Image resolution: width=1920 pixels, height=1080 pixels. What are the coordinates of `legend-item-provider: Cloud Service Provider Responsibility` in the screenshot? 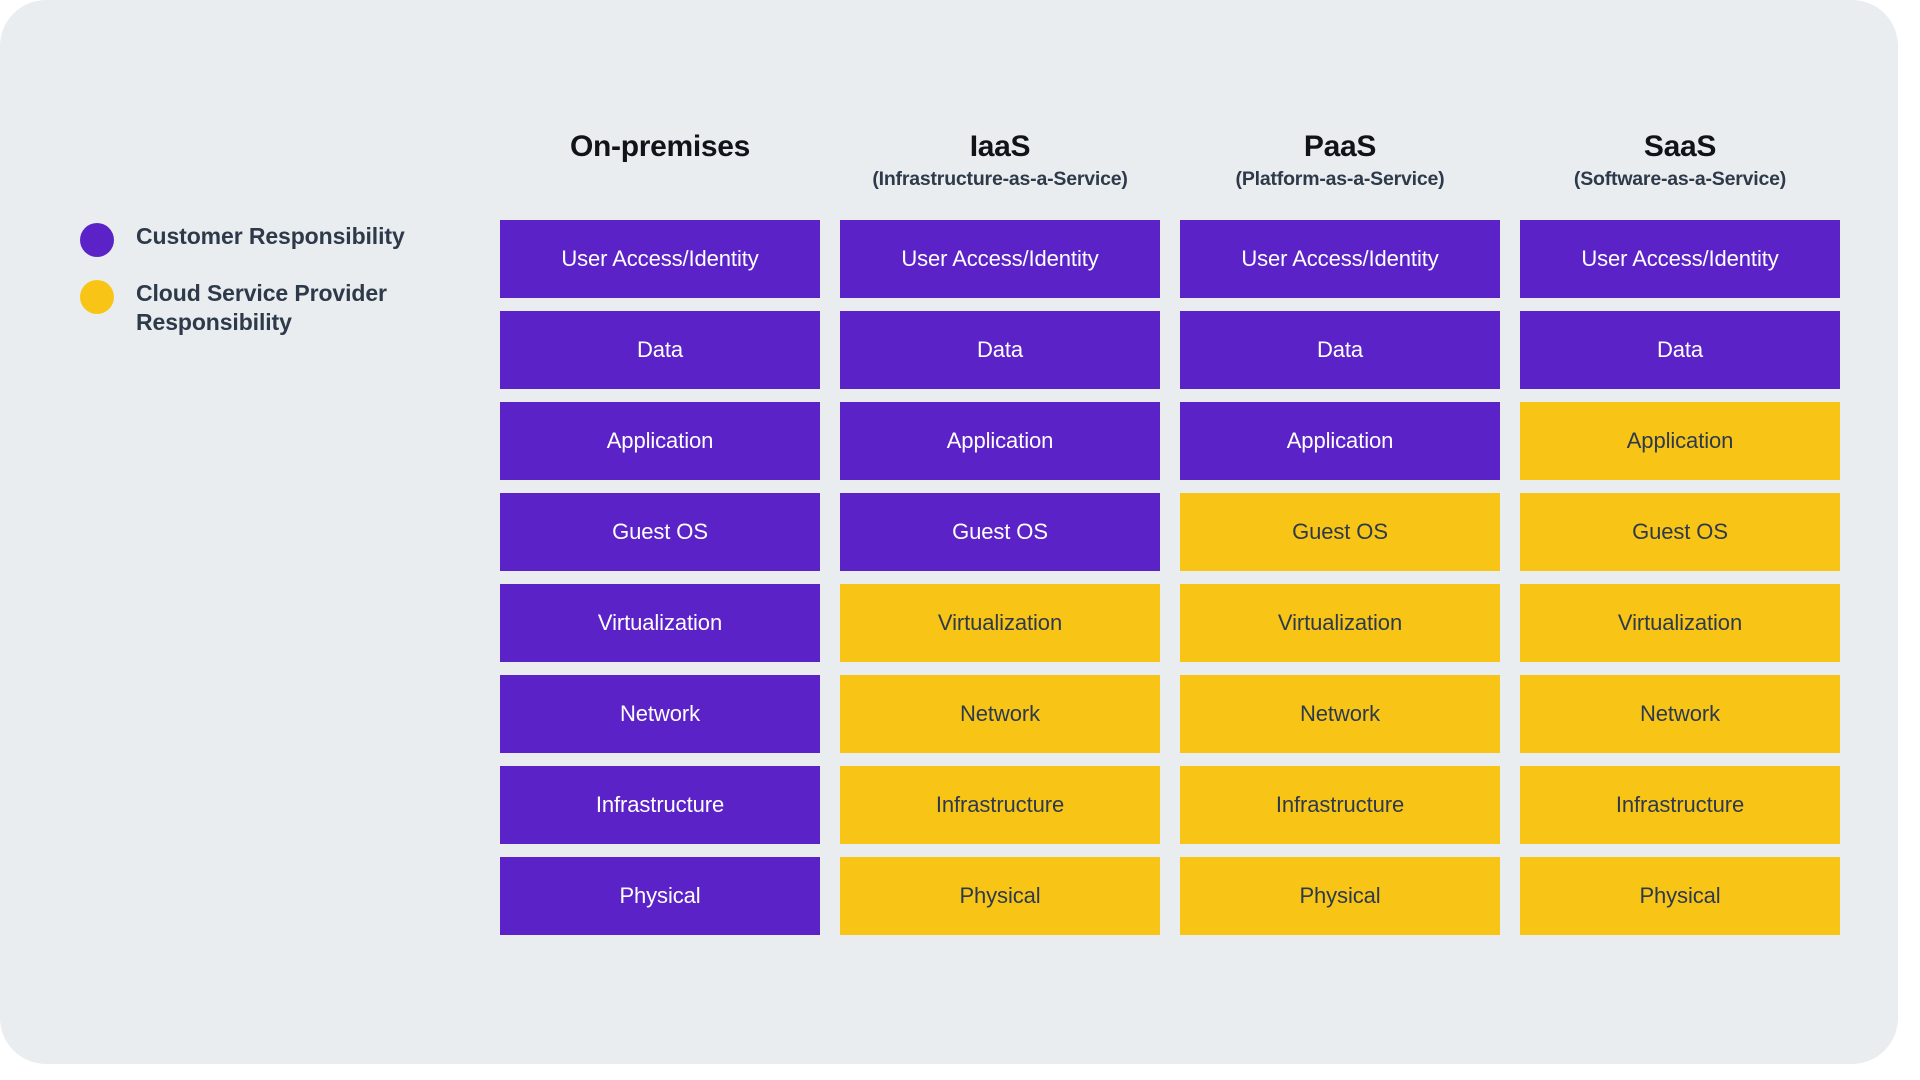 It's located at (245, 308).